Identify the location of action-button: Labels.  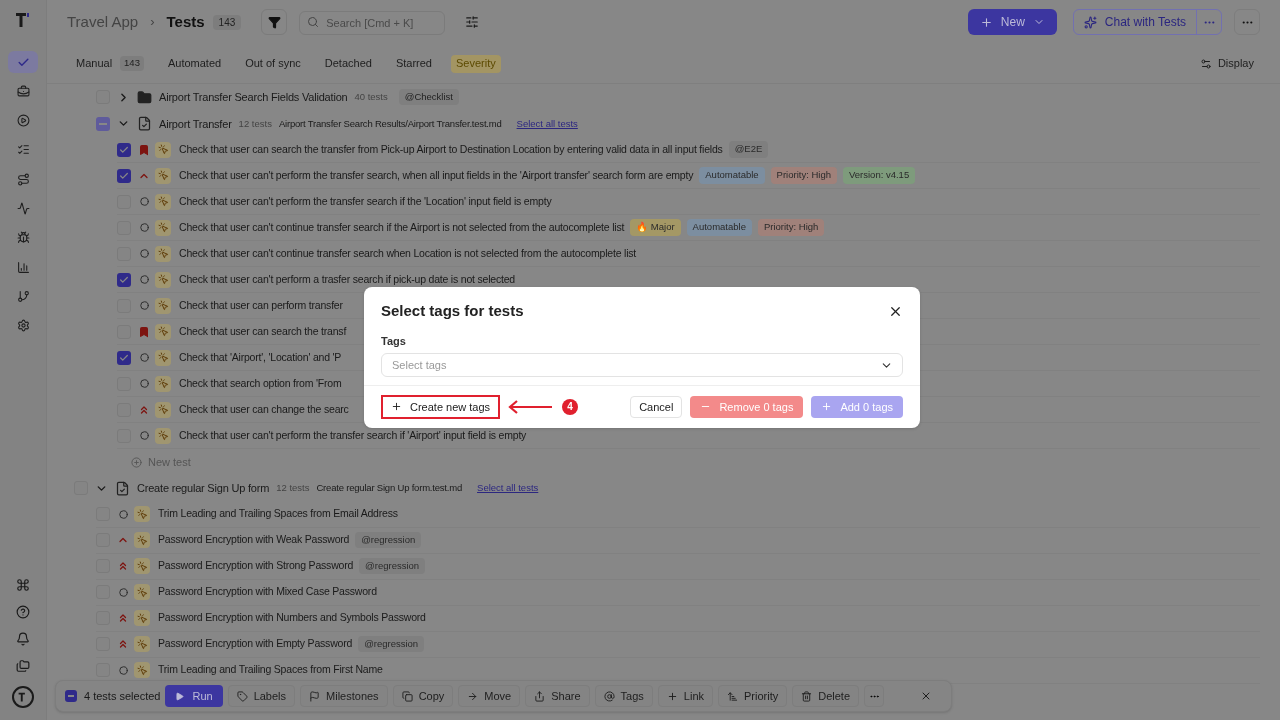
(261, 696).